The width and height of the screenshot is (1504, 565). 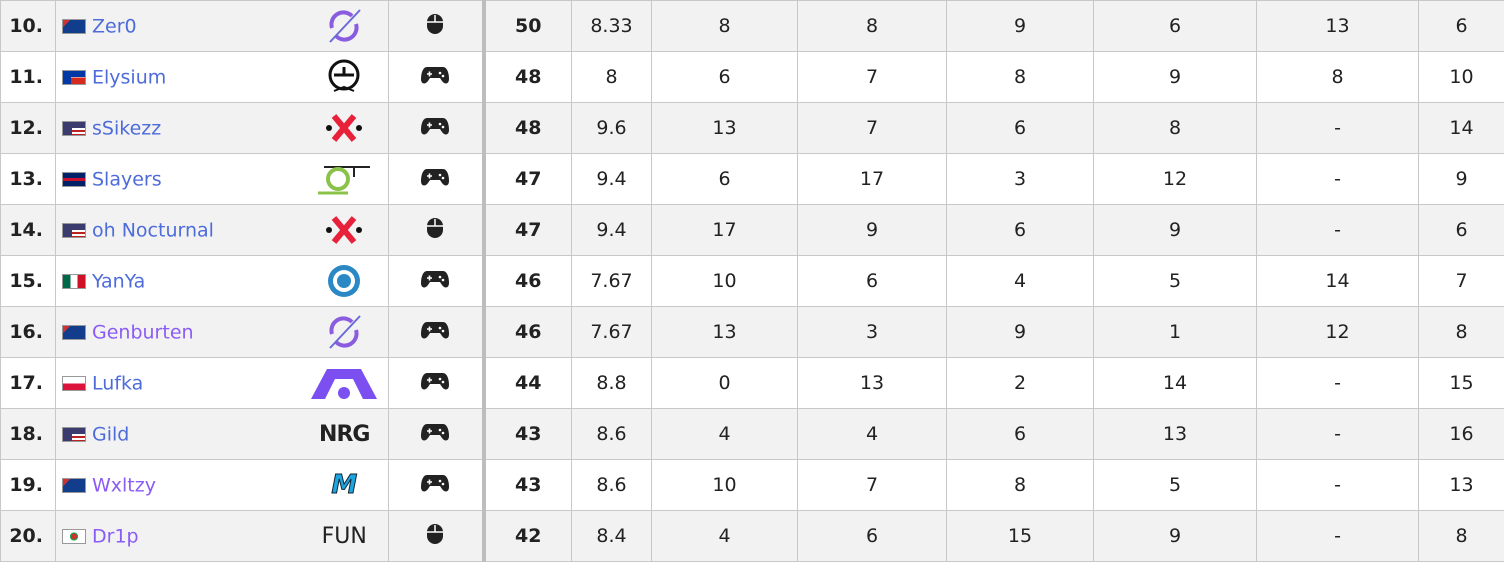 I want to click on player-link: YanYa, so click(x=118, y=281).